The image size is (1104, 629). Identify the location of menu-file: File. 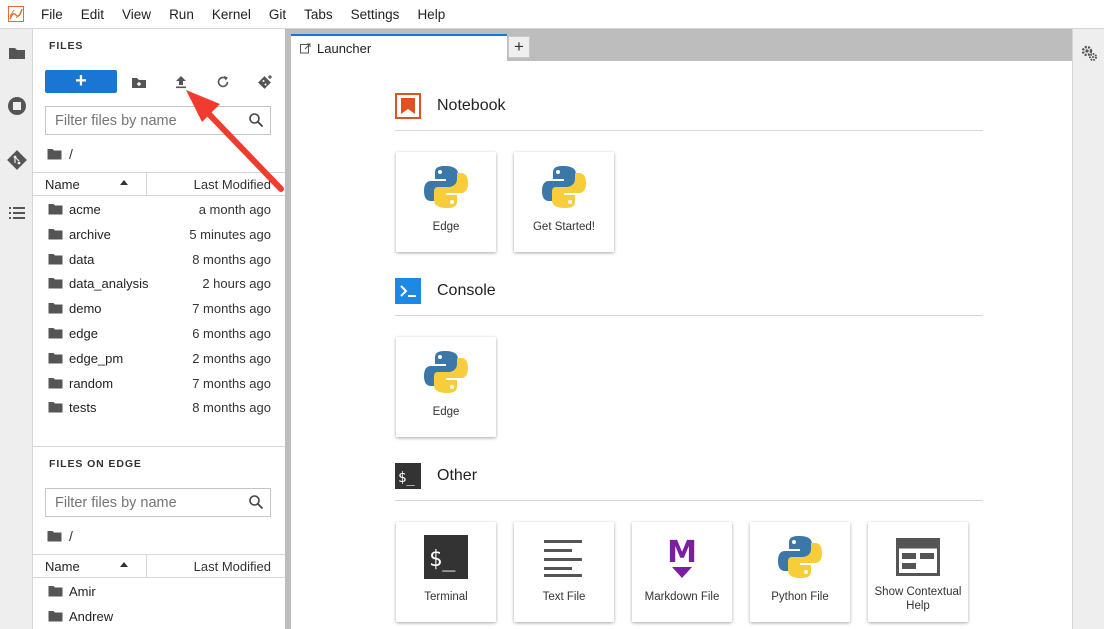
(52, 14).